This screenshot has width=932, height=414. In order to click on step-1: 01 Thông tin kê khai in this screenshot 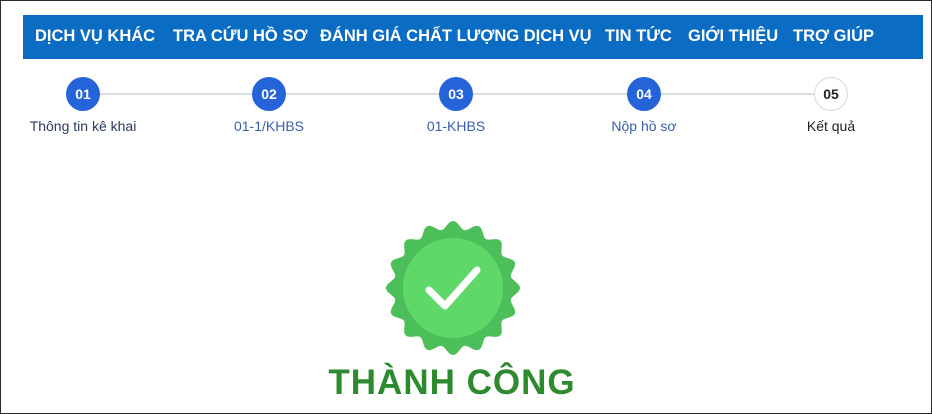, I will do `click(83, 102)`.